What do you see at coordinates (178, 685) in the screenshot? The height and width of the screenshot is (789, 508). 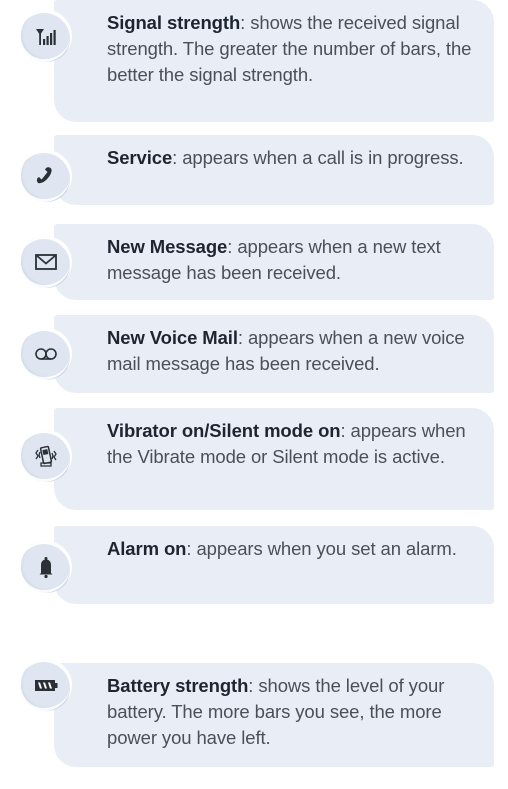 I see `item-term: Battery strength` at bounding box center [178, 685].